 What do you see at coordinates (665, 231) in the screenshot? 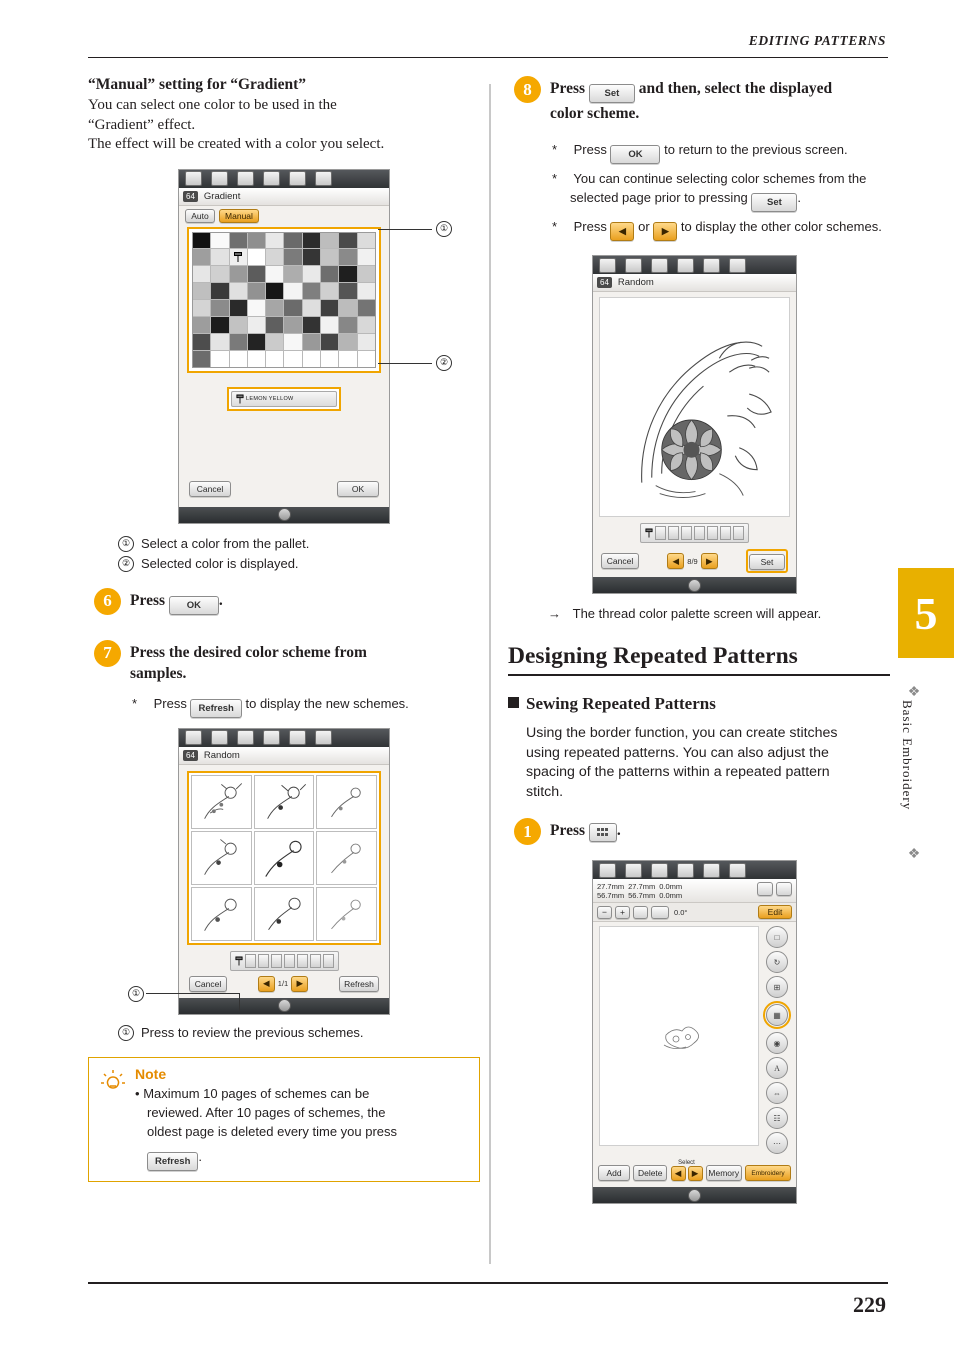
I see `next-key-chip: ▶` at bounding box center [665, 231].